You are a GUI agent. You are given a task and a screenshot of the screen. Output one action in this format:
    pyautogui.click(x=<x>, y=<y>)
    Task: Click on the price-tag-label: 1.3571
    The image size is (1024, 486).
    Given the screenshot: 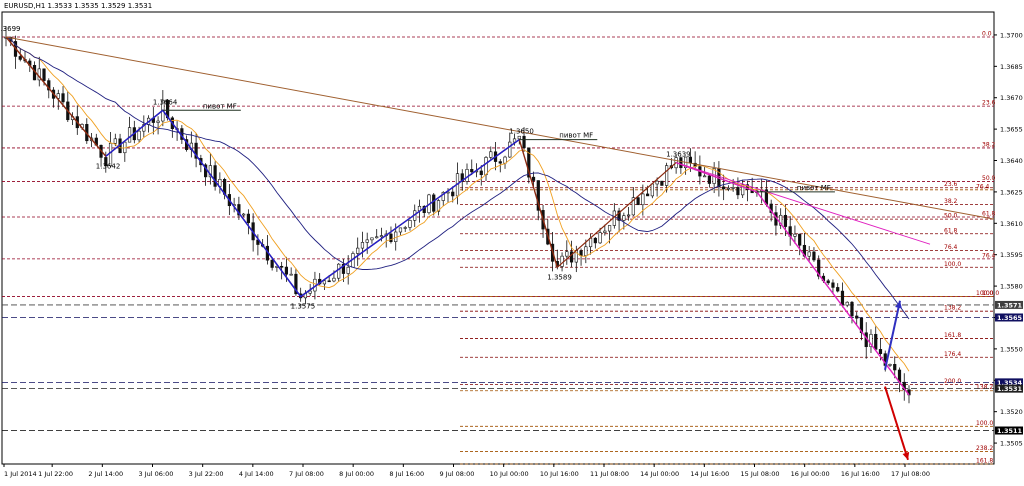 What is the action you would take?
    pyautogui.click(x=1010, y=305)
    